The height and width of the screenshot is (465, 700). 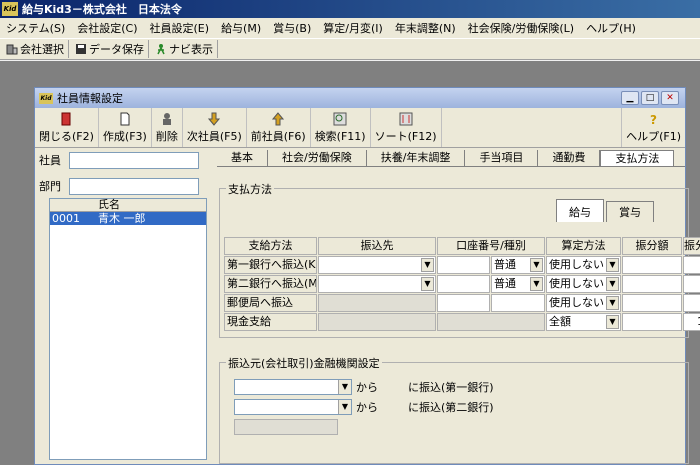 I want to click on help-button: ? ヘルプ(F1), so click(x=653, y=127).